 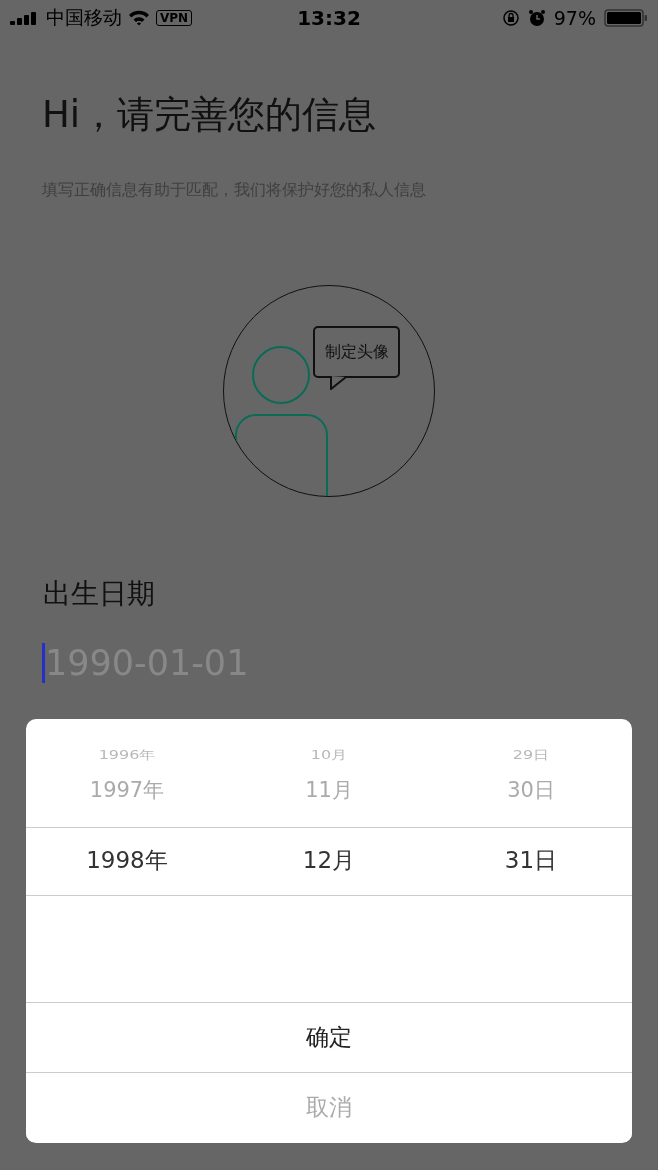 I want to click on picker-option: 12月, so click(x=329, y=860).